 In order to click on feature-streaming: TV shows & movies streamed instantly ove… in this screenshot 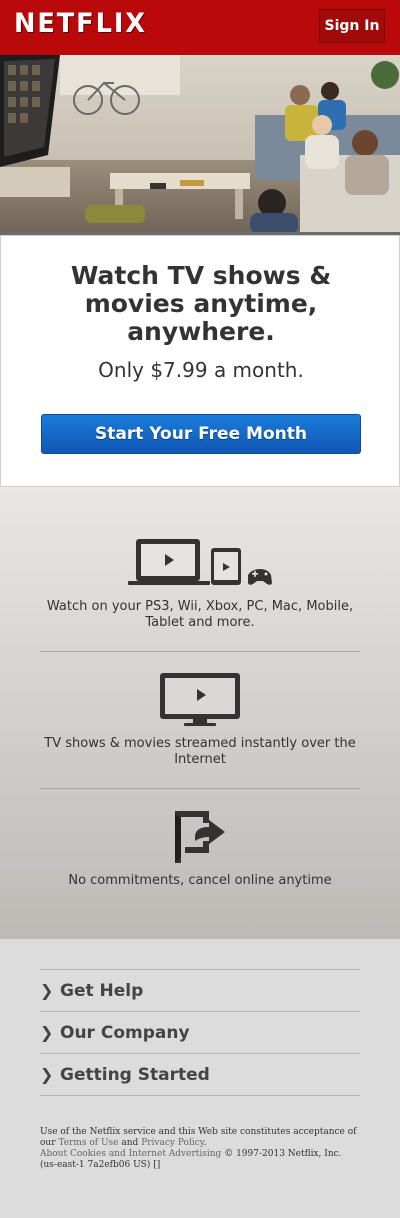, I will do `click(200, 752)`.